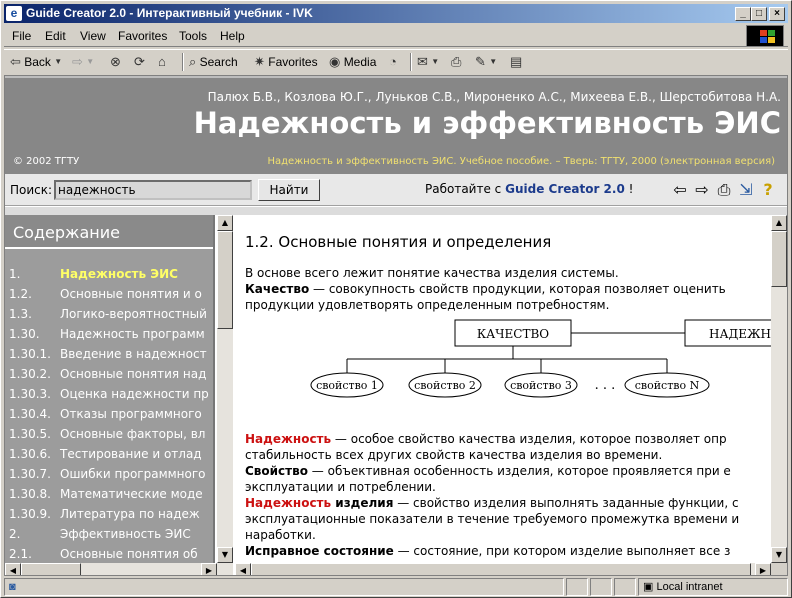 This screenshot has height=598, width=792. I want to click on back-label: Back, so click(37, 62).